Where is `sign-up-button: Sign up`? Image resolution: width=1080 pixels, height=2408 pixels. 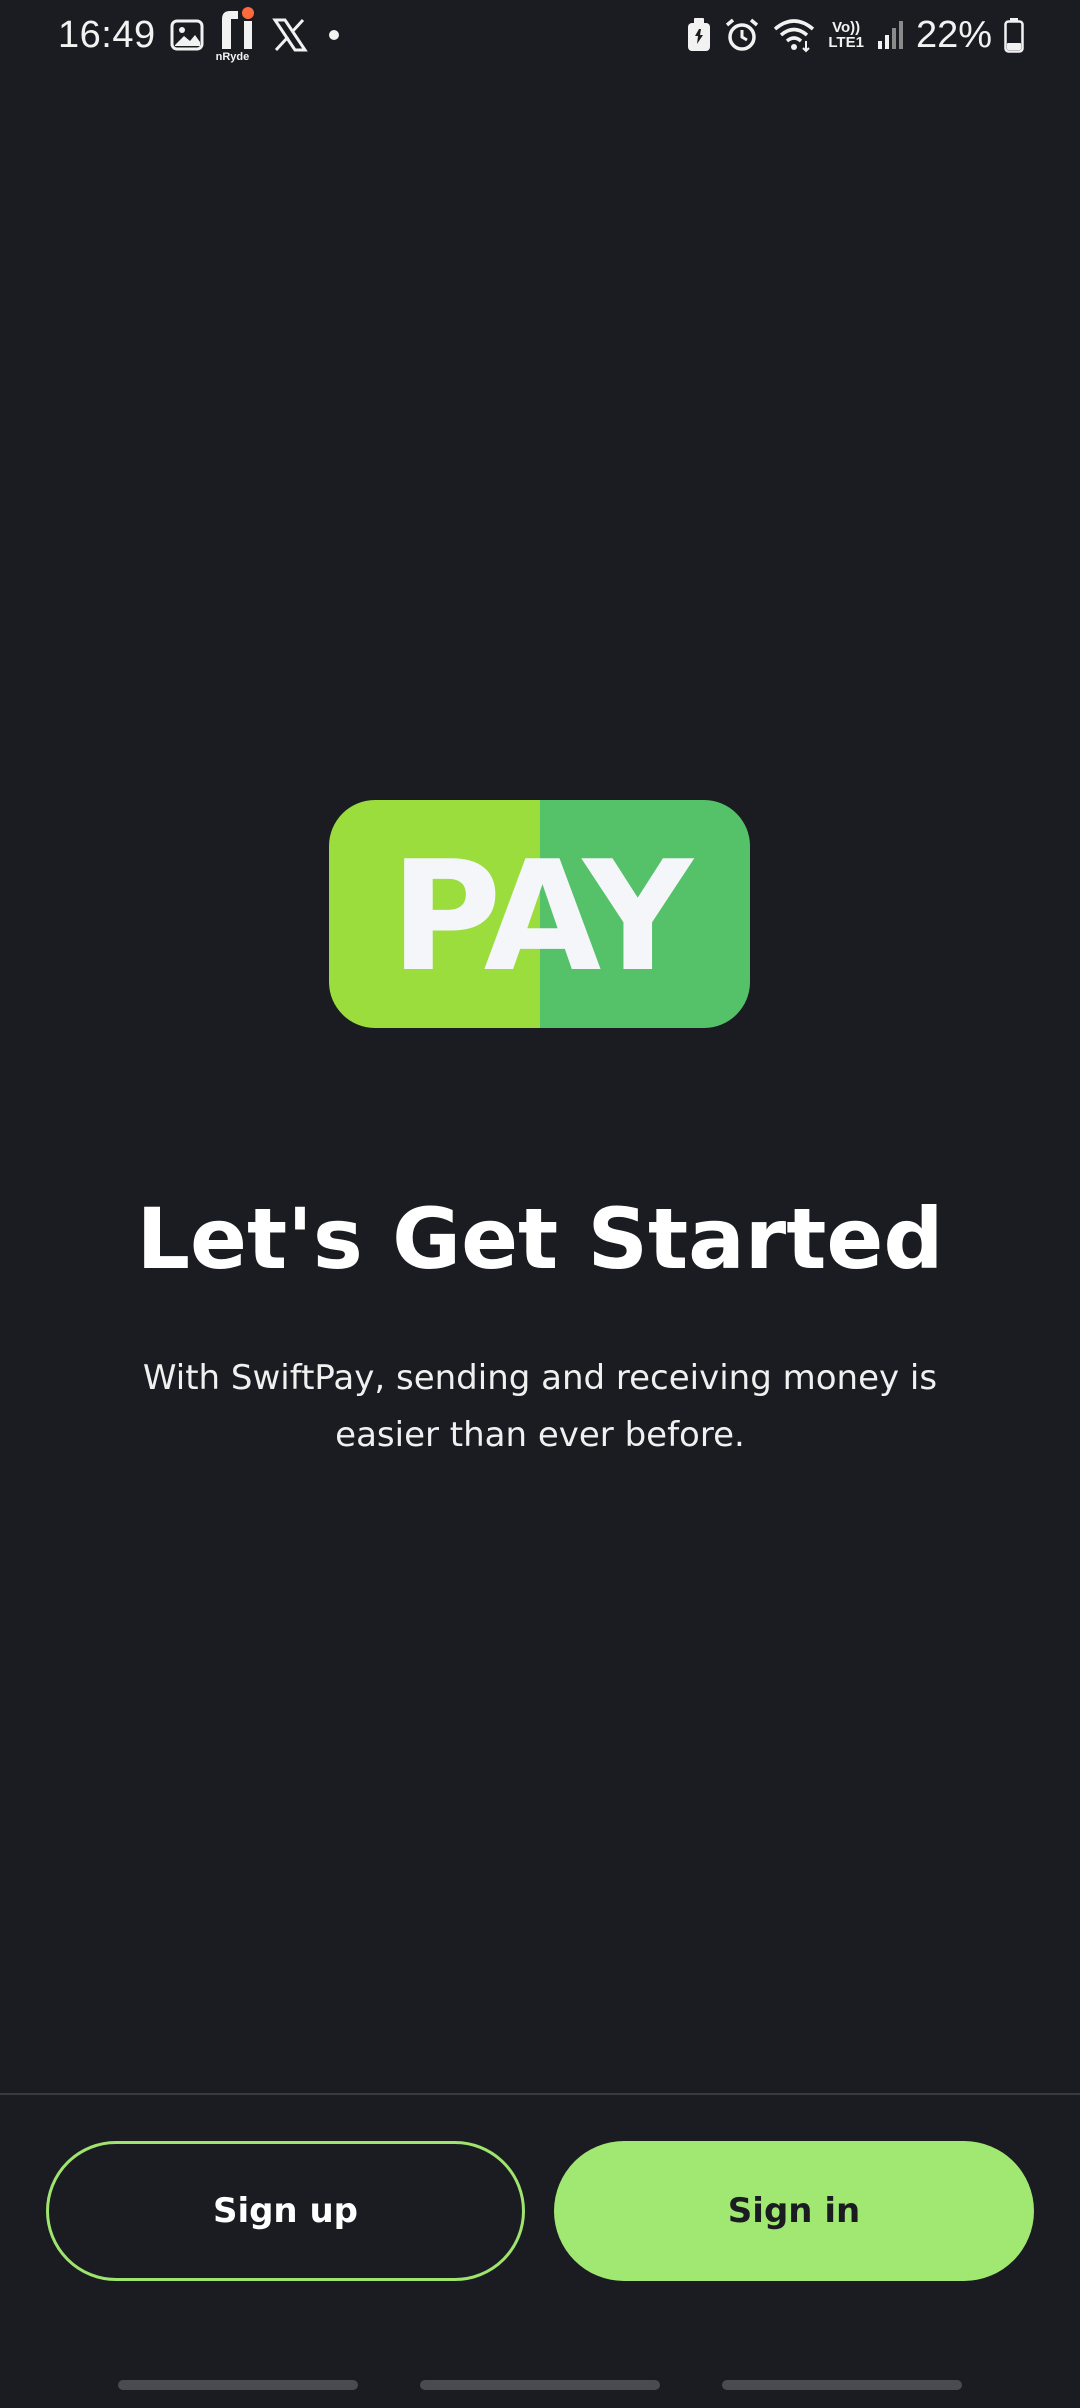
sign-up-button: Sign up is located at coordinates (285, 2211).